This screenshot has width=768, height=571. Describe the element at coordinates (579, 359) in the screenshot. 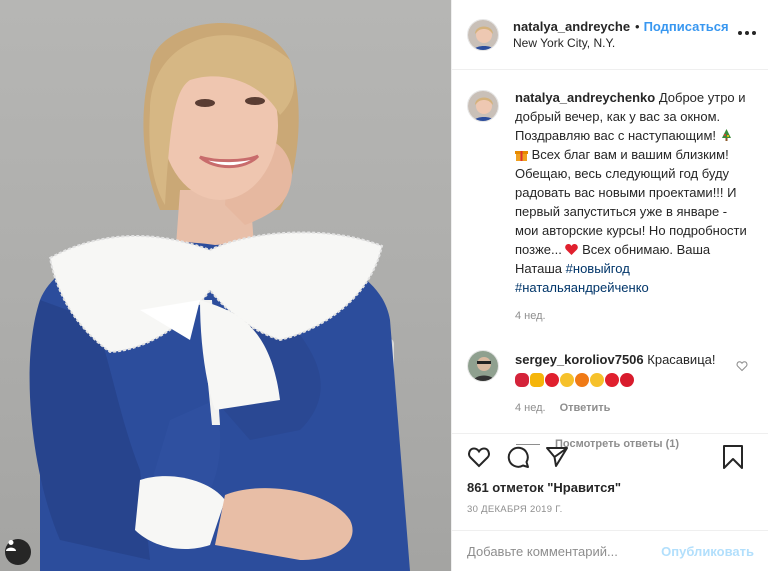

I see `commenter-username-link: sergey_koroliov7506` at that location.